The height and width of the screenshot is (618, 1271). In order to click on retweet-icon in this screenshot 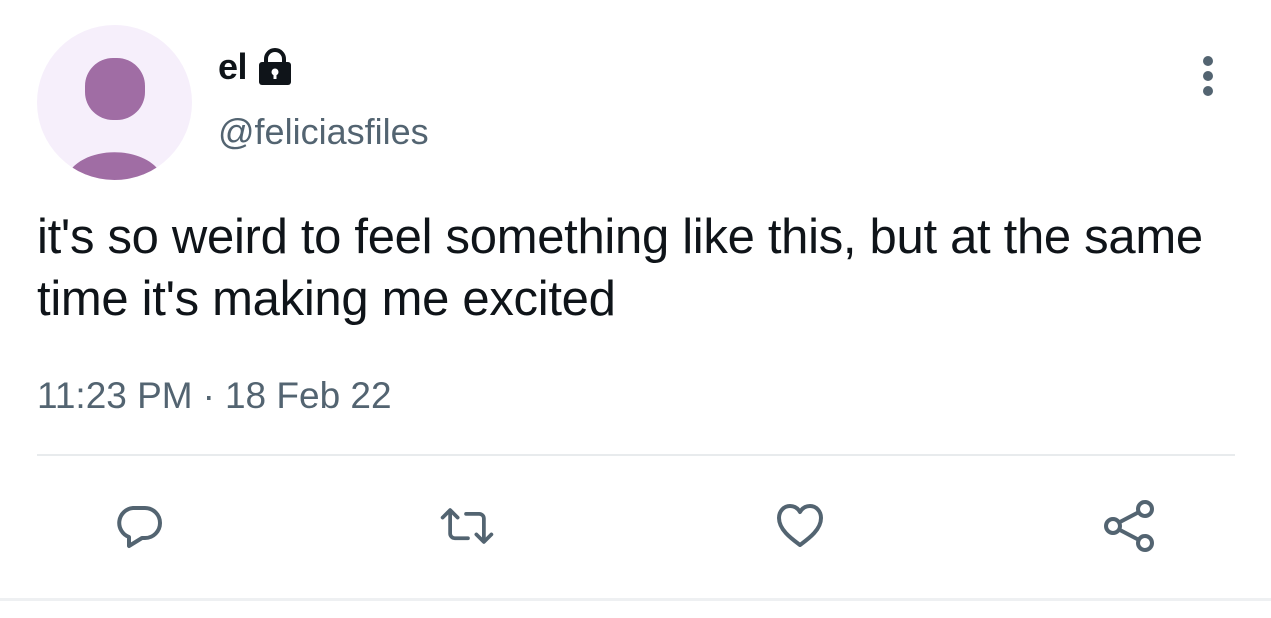, I will do `click(467, 526)`.